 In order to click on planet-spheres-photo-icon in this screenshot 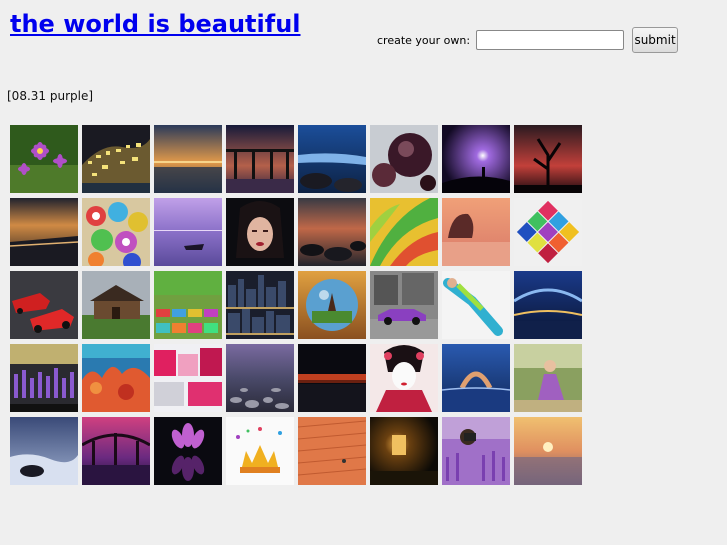, I will do `click(404, 159)`.